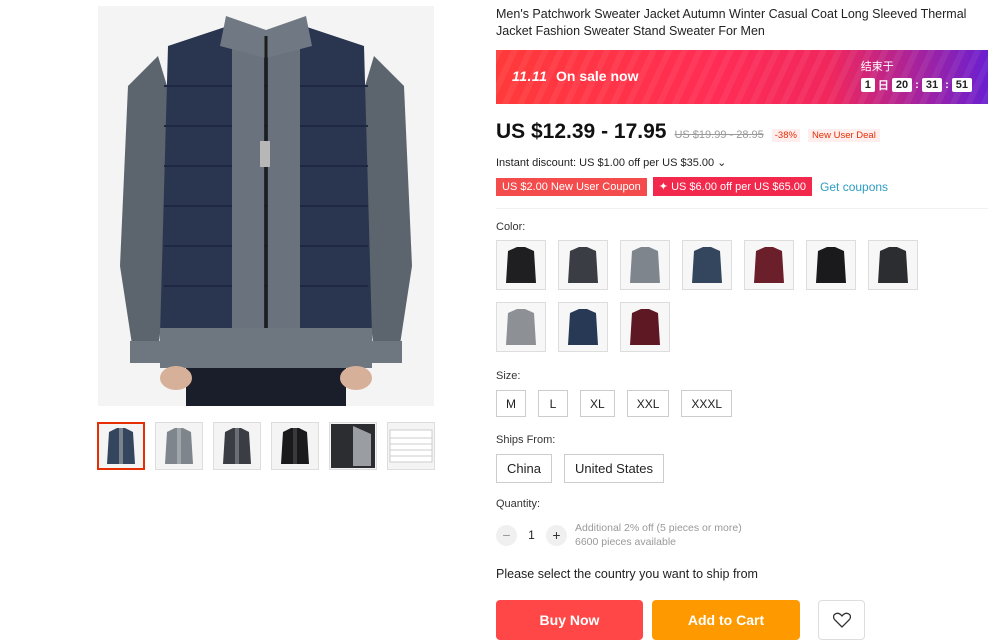 This screenshot has width=1000, height=643. I want to click on countdown-days: 1, so click(867, 85).